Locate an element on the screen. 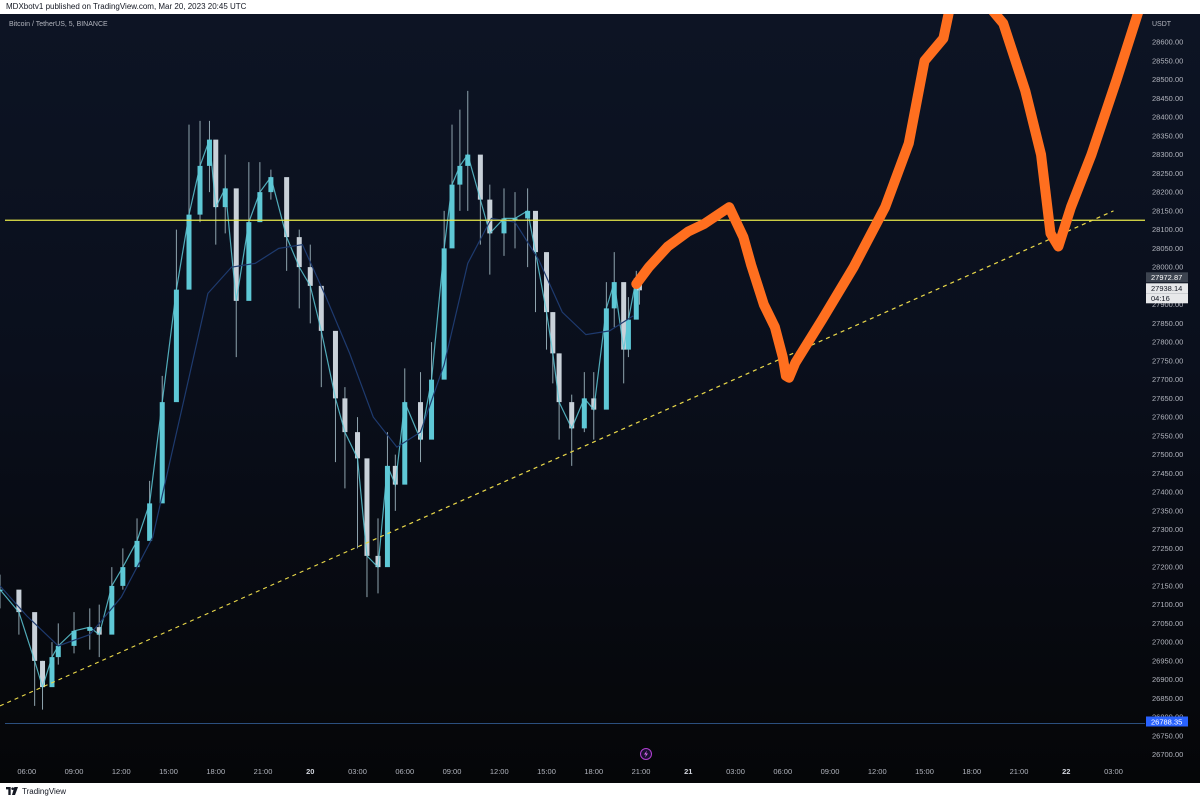  price-tick-label: 27100.00 is located at coordinates (1167, 604).